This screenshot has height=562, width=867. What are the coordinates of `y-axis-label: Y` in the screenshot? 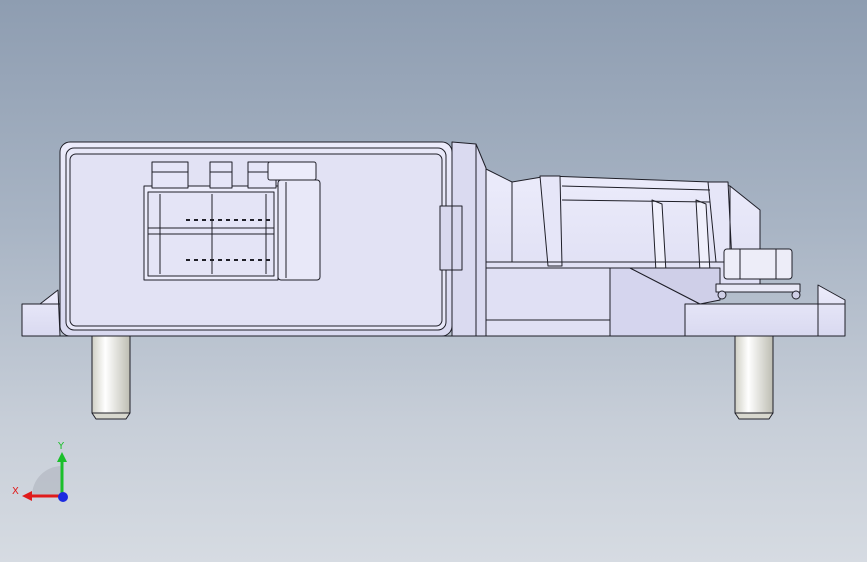 It's located at (61, 446).